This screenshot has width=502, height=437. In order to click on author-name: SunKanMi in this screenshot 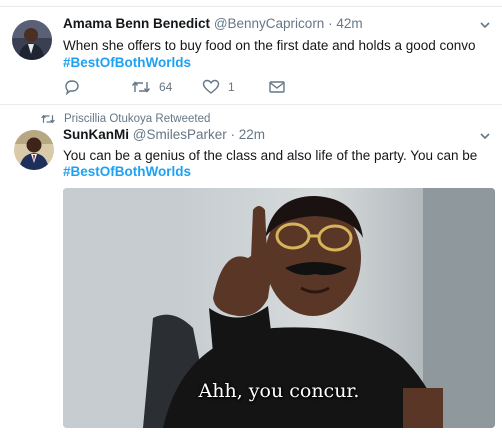, I will do `click(96, 134)`.